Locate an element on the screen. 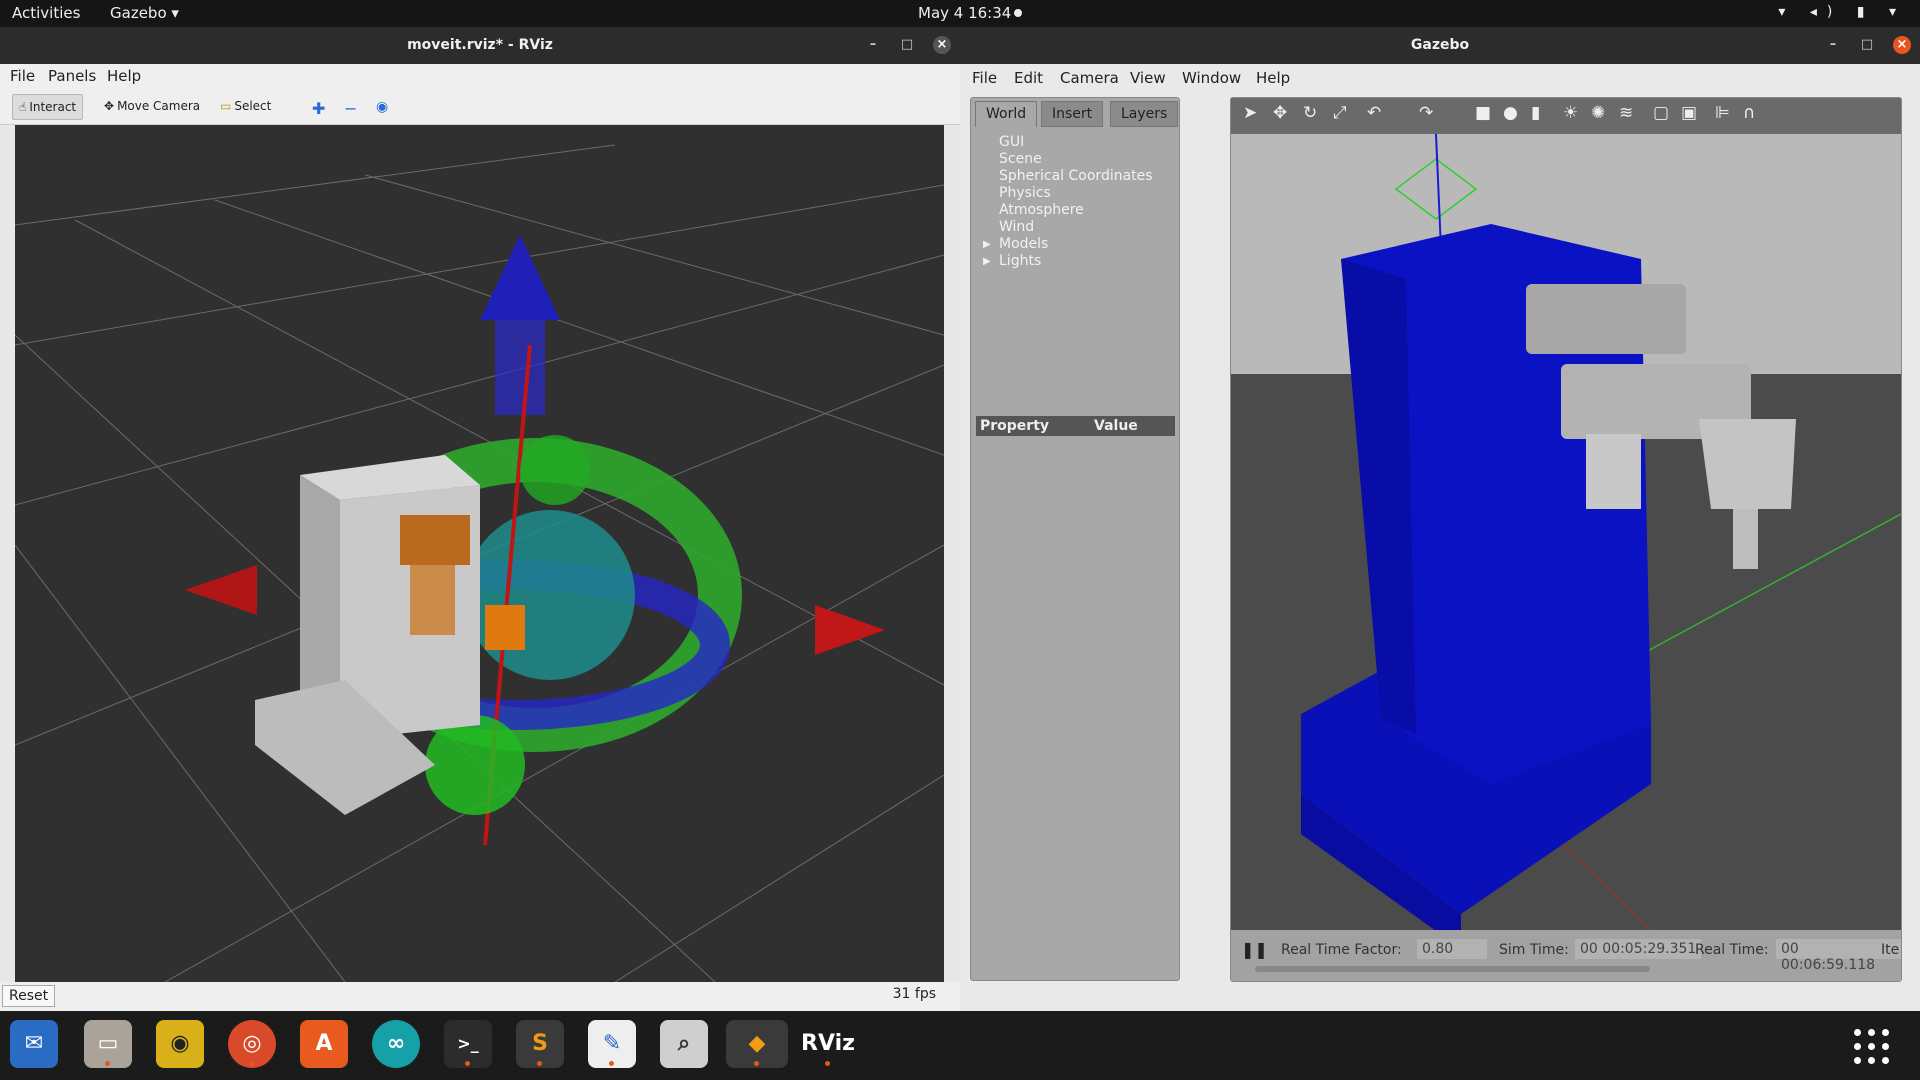  cylinder-shape-icon: ▮ is located at coordinates (1535, 113).